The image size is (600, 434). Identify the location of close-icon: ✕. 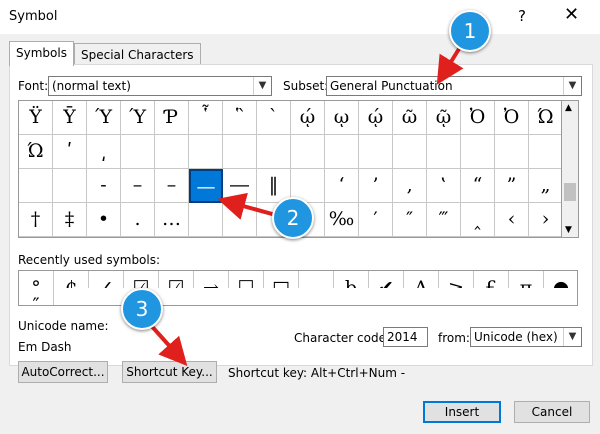
(571, 14).